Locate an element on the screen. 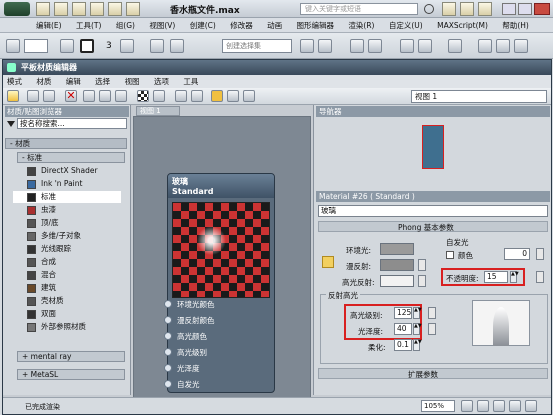  browser-options-icon is located at coordinates (11, 124).